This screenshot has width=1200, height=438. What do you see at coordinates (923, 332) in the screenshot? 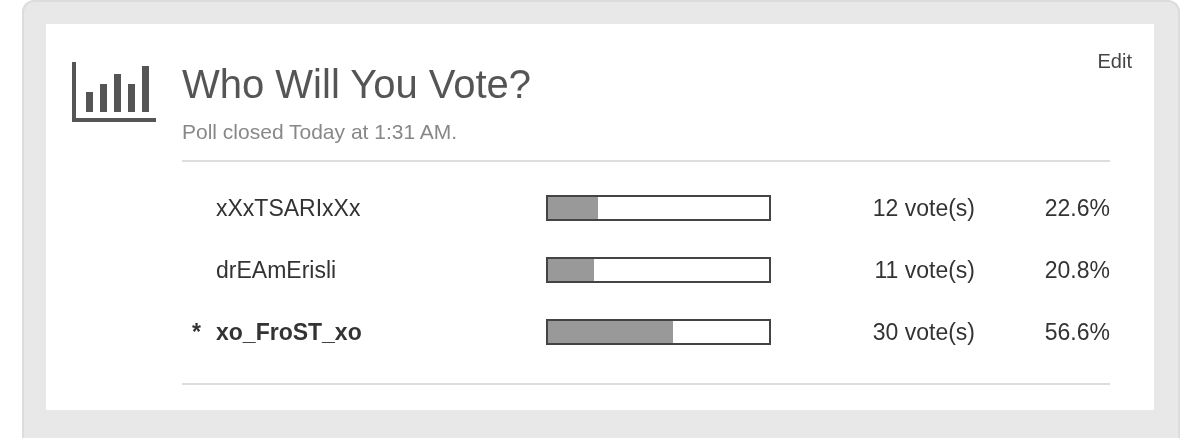
I see `vote-count: 30 vote(s)` at bounding box center [923, 332].